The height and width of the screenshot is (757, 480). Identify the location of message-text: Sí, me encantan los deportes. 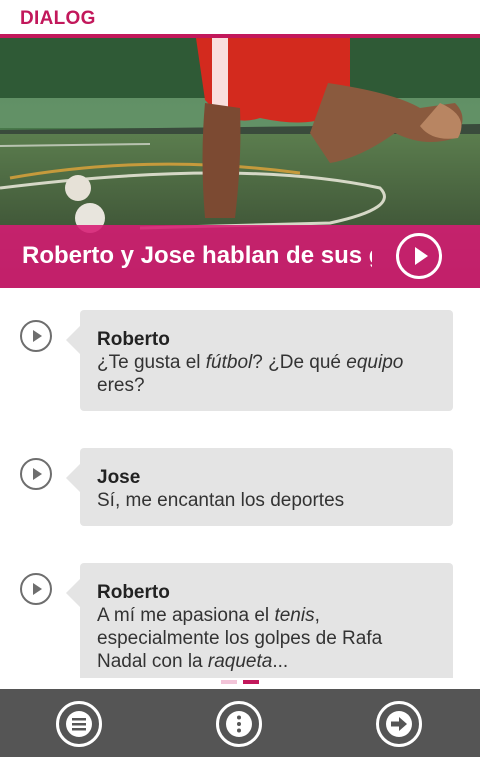
(267, 500).